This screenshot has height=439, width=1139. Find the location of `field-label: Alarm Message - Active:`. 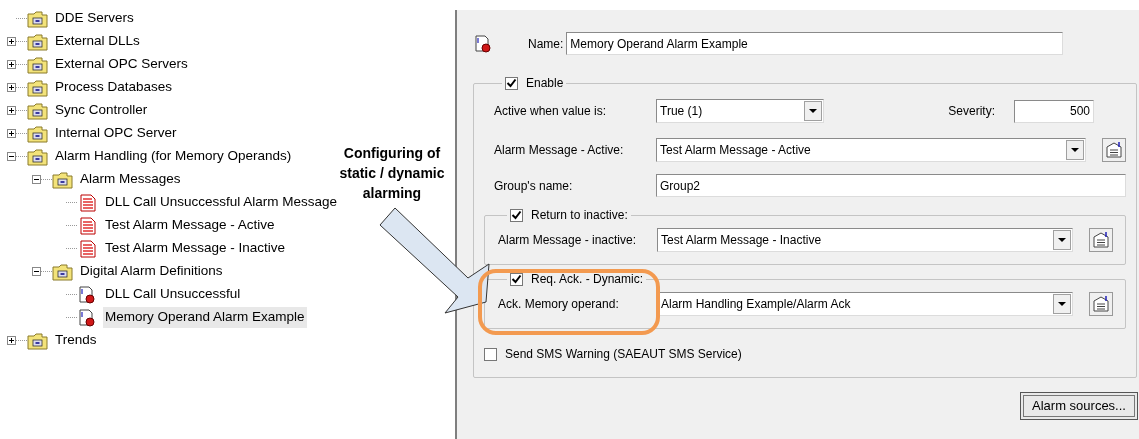

field-label: Alarm Message - Active: is located at coordinates (559, 150).